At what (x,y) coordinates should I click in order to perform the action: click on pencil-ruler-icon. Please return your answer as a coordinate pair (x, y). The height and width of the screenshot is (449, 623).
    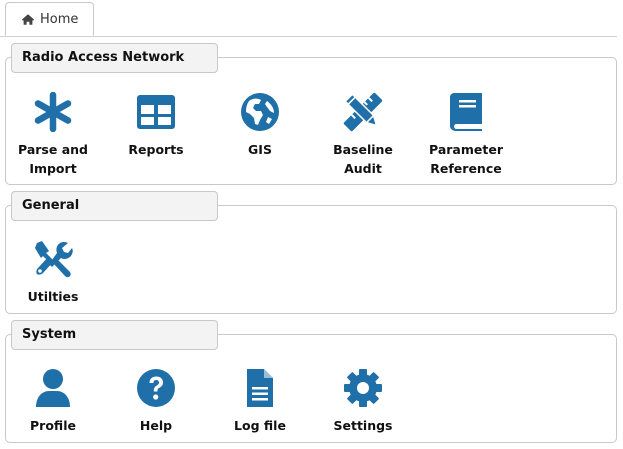
    Looking at the image, I should click on (363, 112).